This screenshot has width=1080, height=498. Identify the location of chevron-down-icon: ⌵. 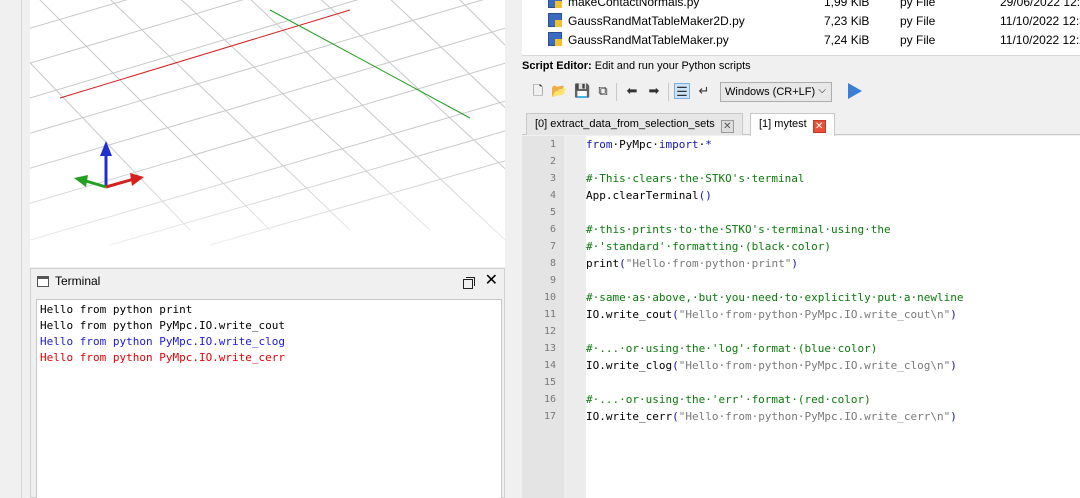
(822, 90).